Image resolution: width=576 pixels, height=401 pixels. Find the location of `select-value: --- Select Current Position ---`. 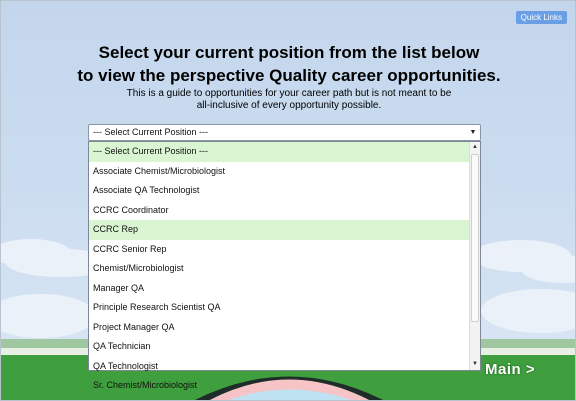

select-value: --- Select Current Position --- is located at coordinates (151, 132).